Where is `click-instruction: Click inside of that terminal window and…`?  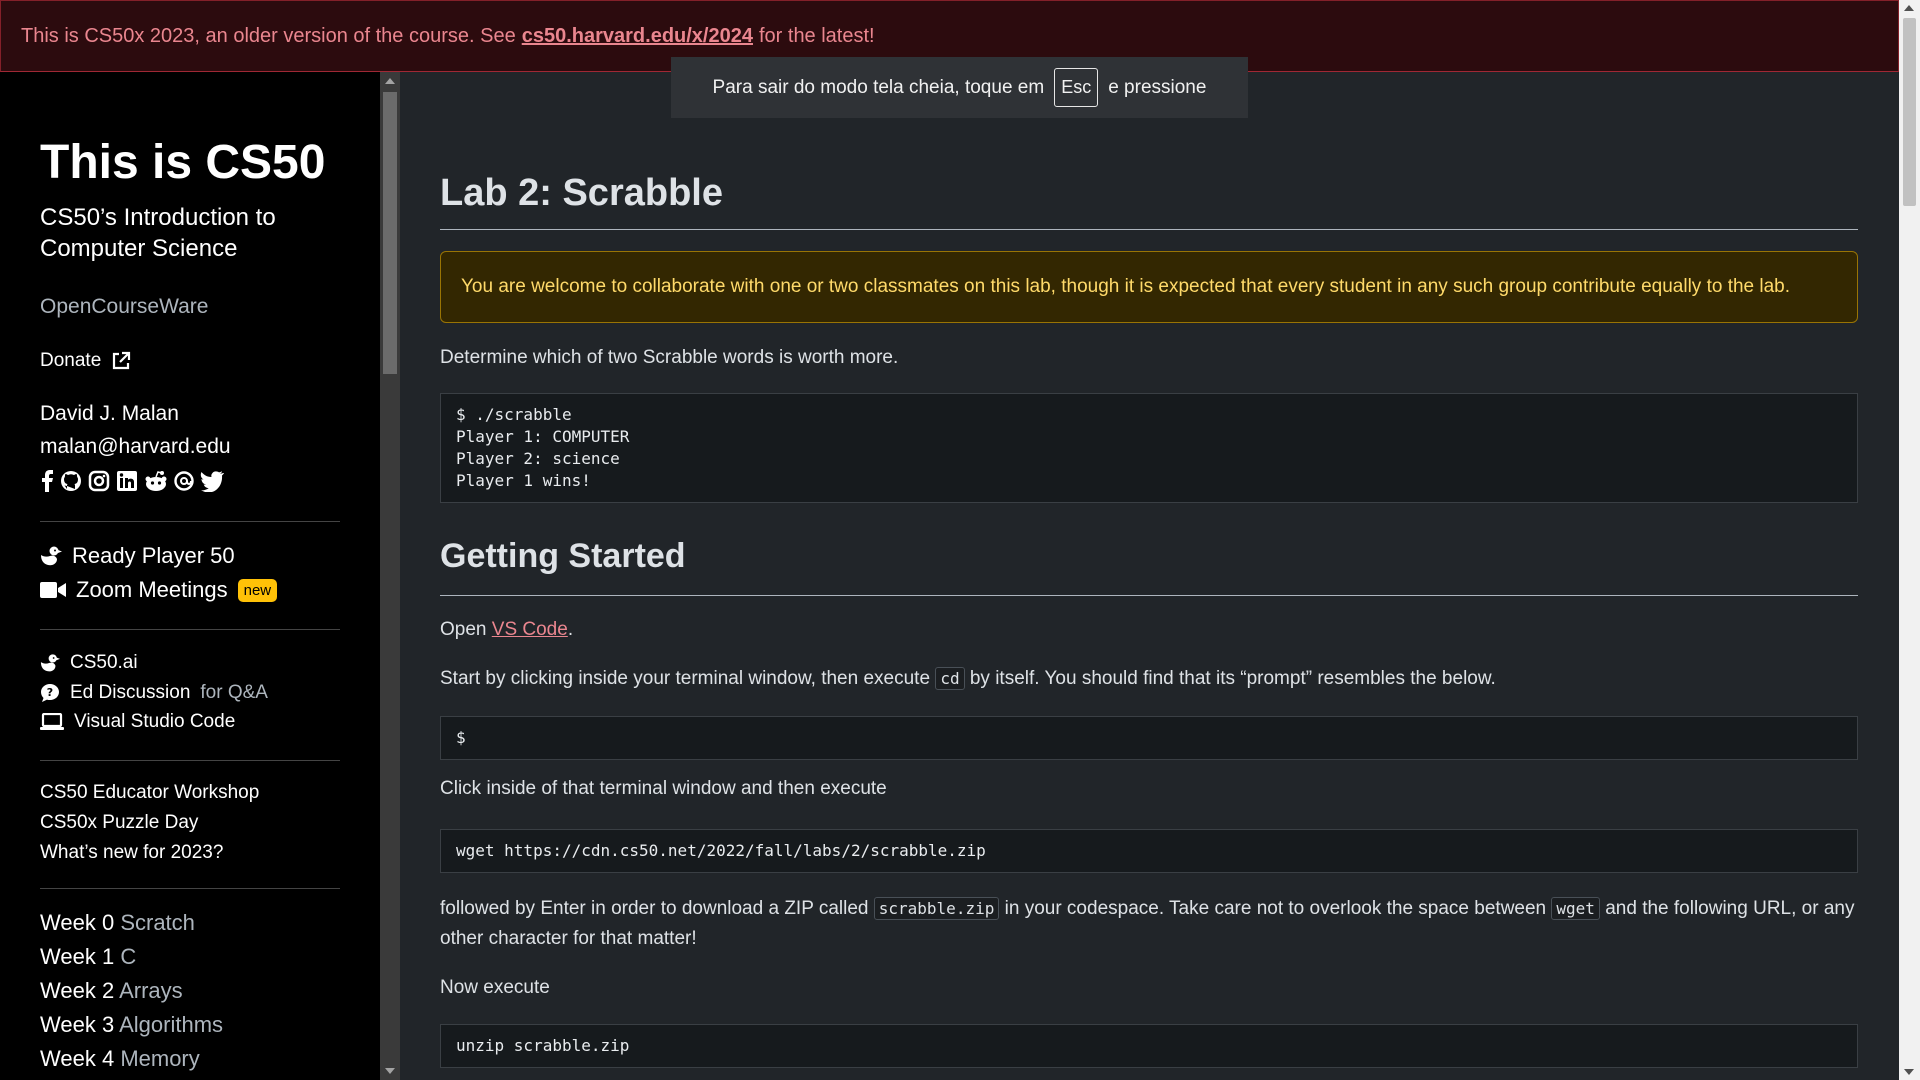
click-instruction: Click inside of that terminal window and… is located at coordinates (663, 788).